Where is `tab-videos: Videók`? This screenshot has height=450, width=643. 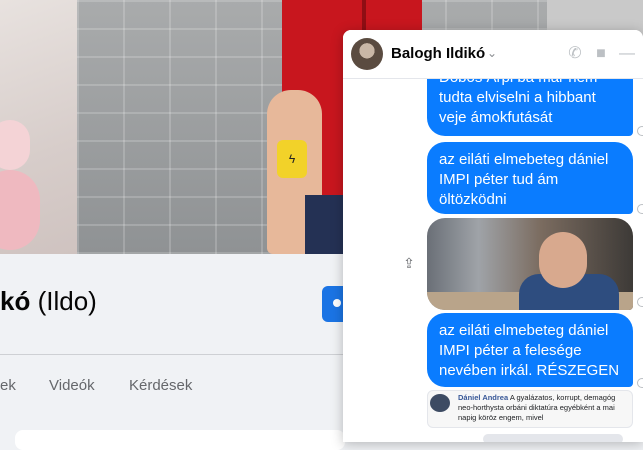 tab-videos: Videók is located at coordinates (72, 385).